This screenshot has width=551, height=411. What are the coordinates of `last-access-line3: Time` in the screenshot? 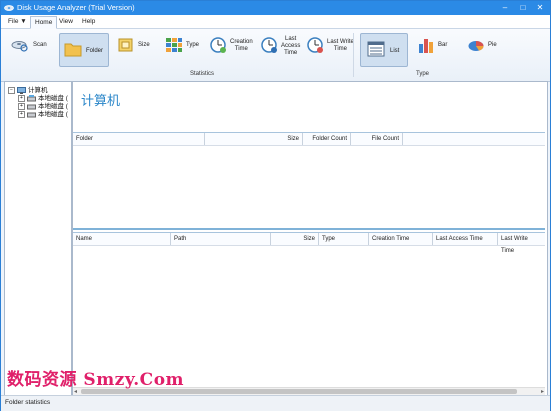 It's located at (291, 53).